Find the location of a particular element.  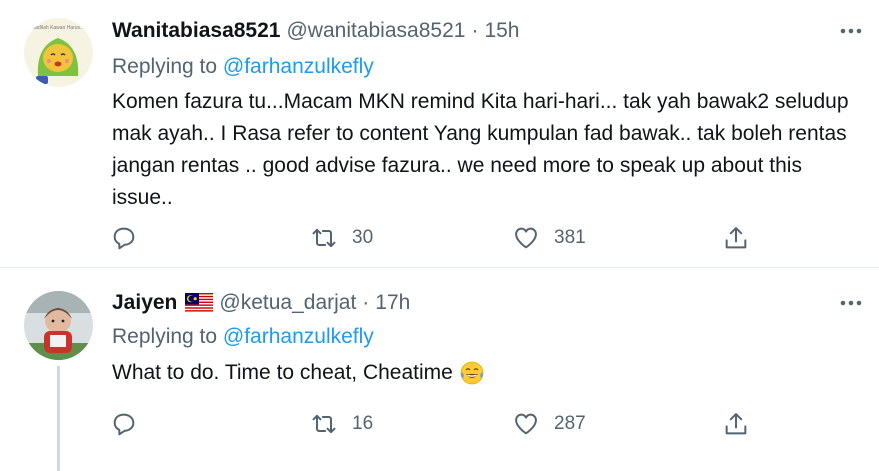

like-button: 287 is located at coordinates (549, 424).